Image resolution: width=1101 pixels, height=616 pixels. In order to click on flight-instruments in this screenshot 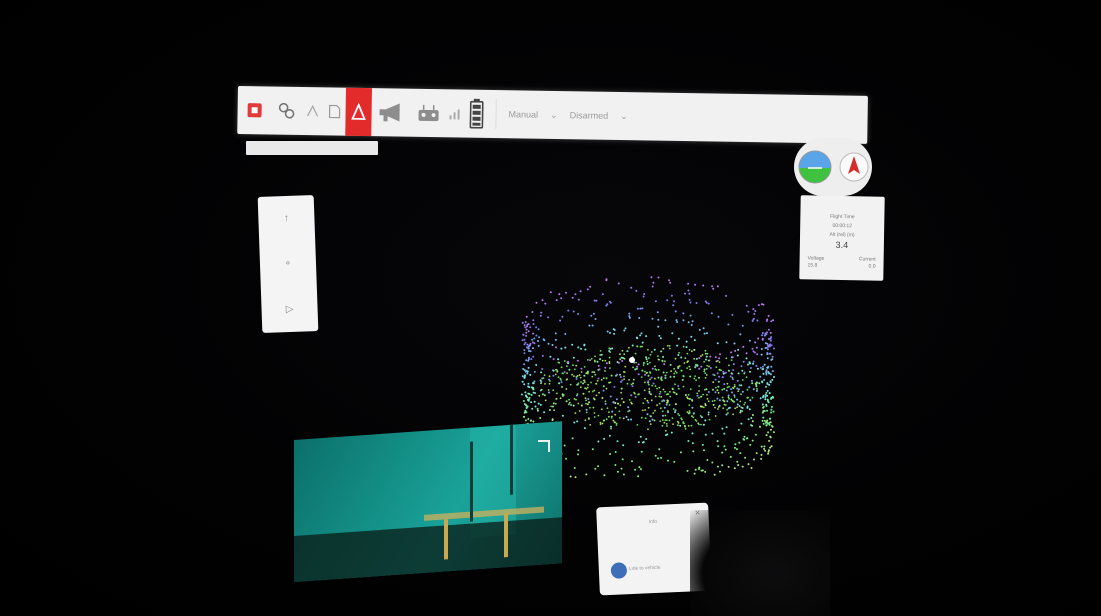, I will do `click(833, 167)`.